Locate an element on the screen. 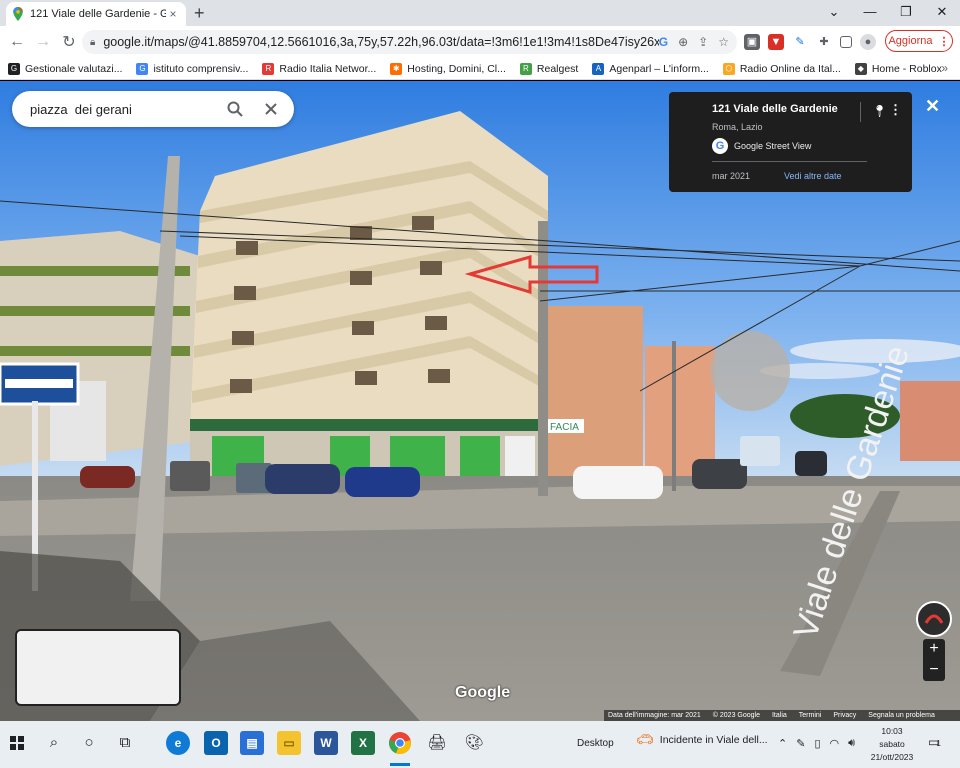  location-pin-icon: 📍︎ is located at coordinates (879, 111).